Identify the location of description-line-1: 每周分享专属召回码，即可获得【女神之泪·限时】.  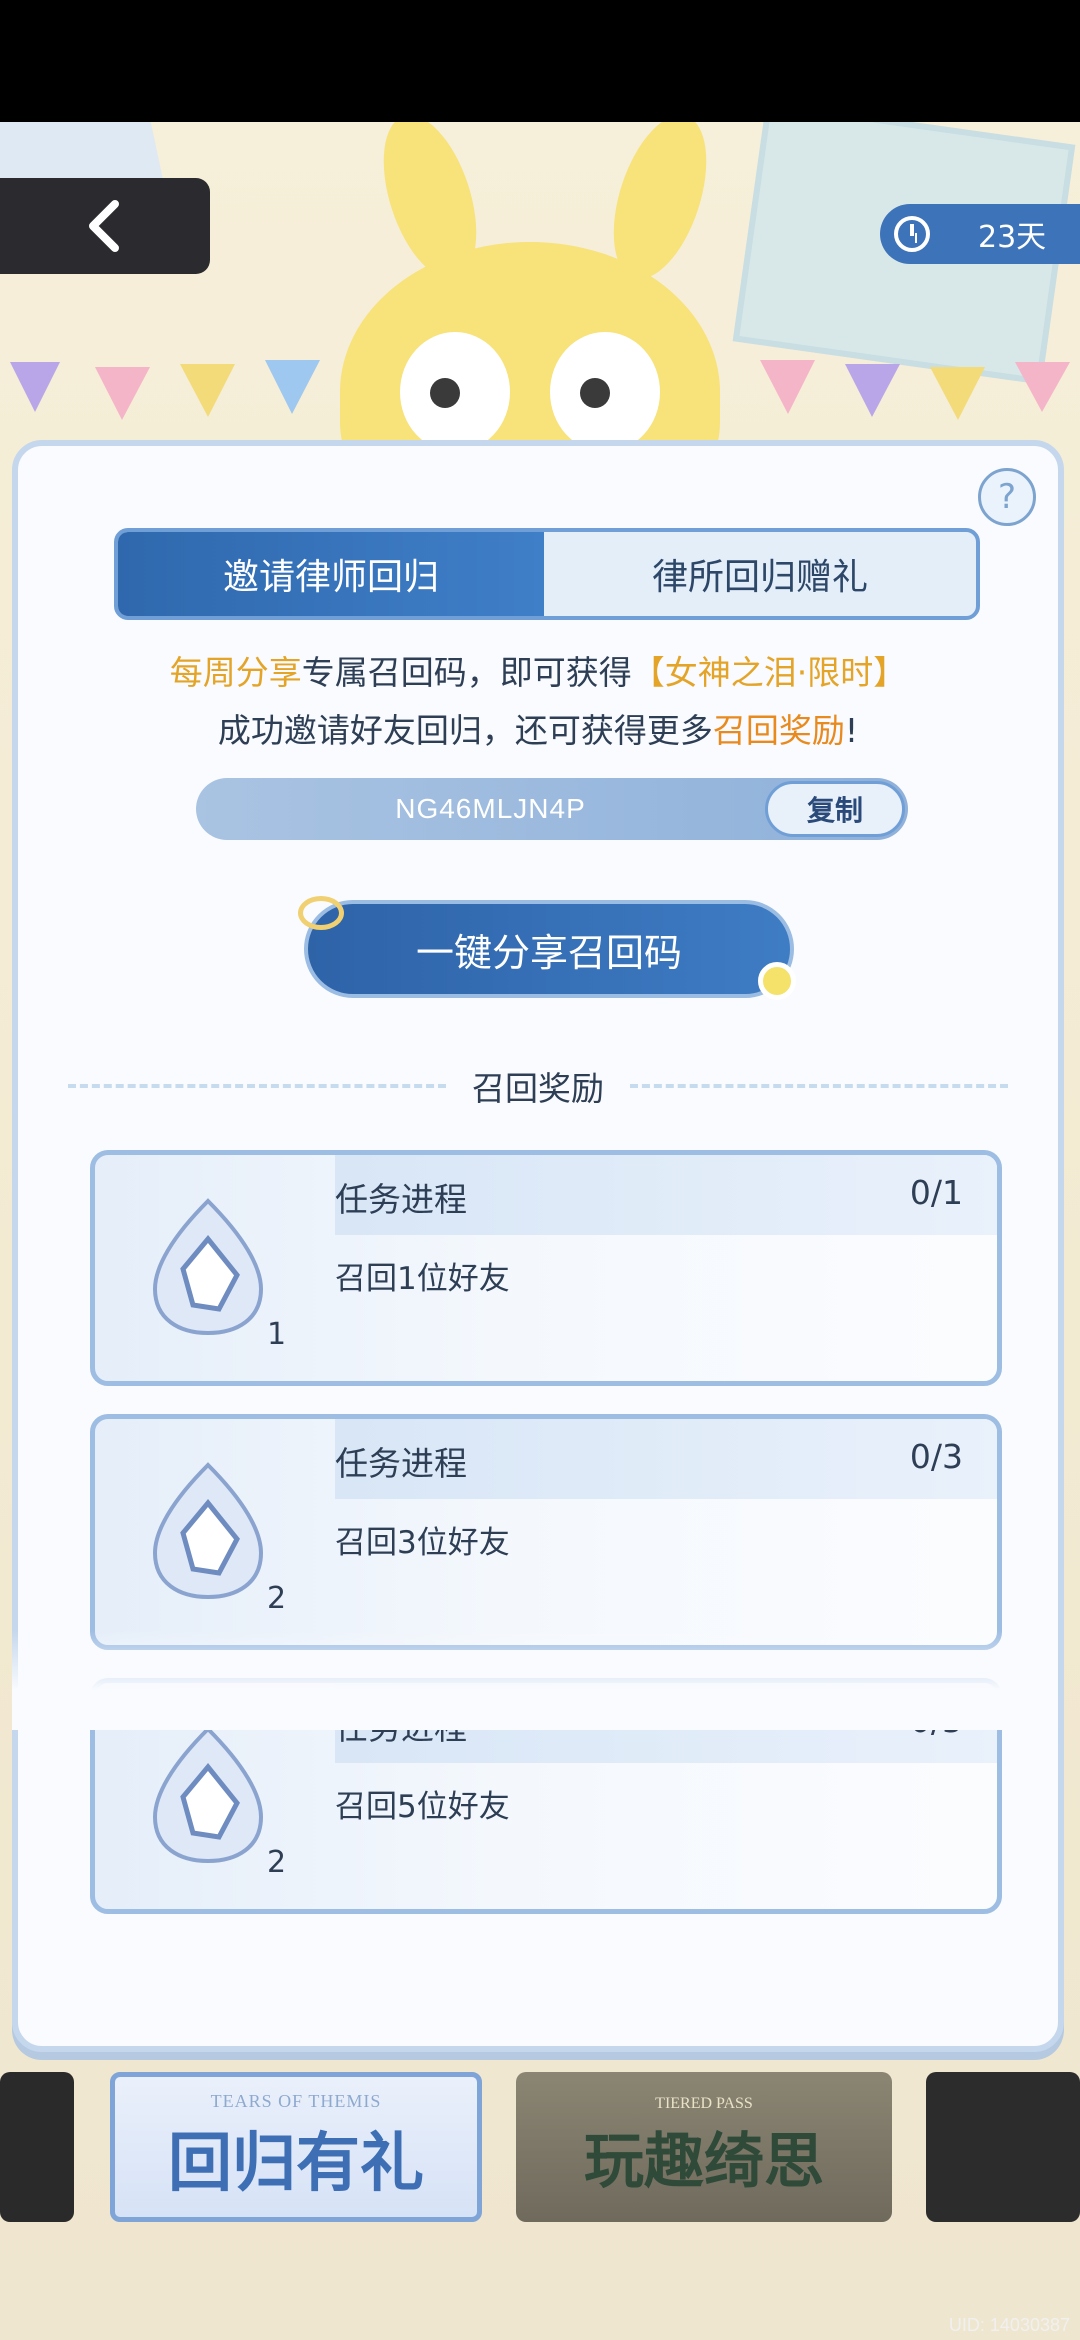
(538, 670).